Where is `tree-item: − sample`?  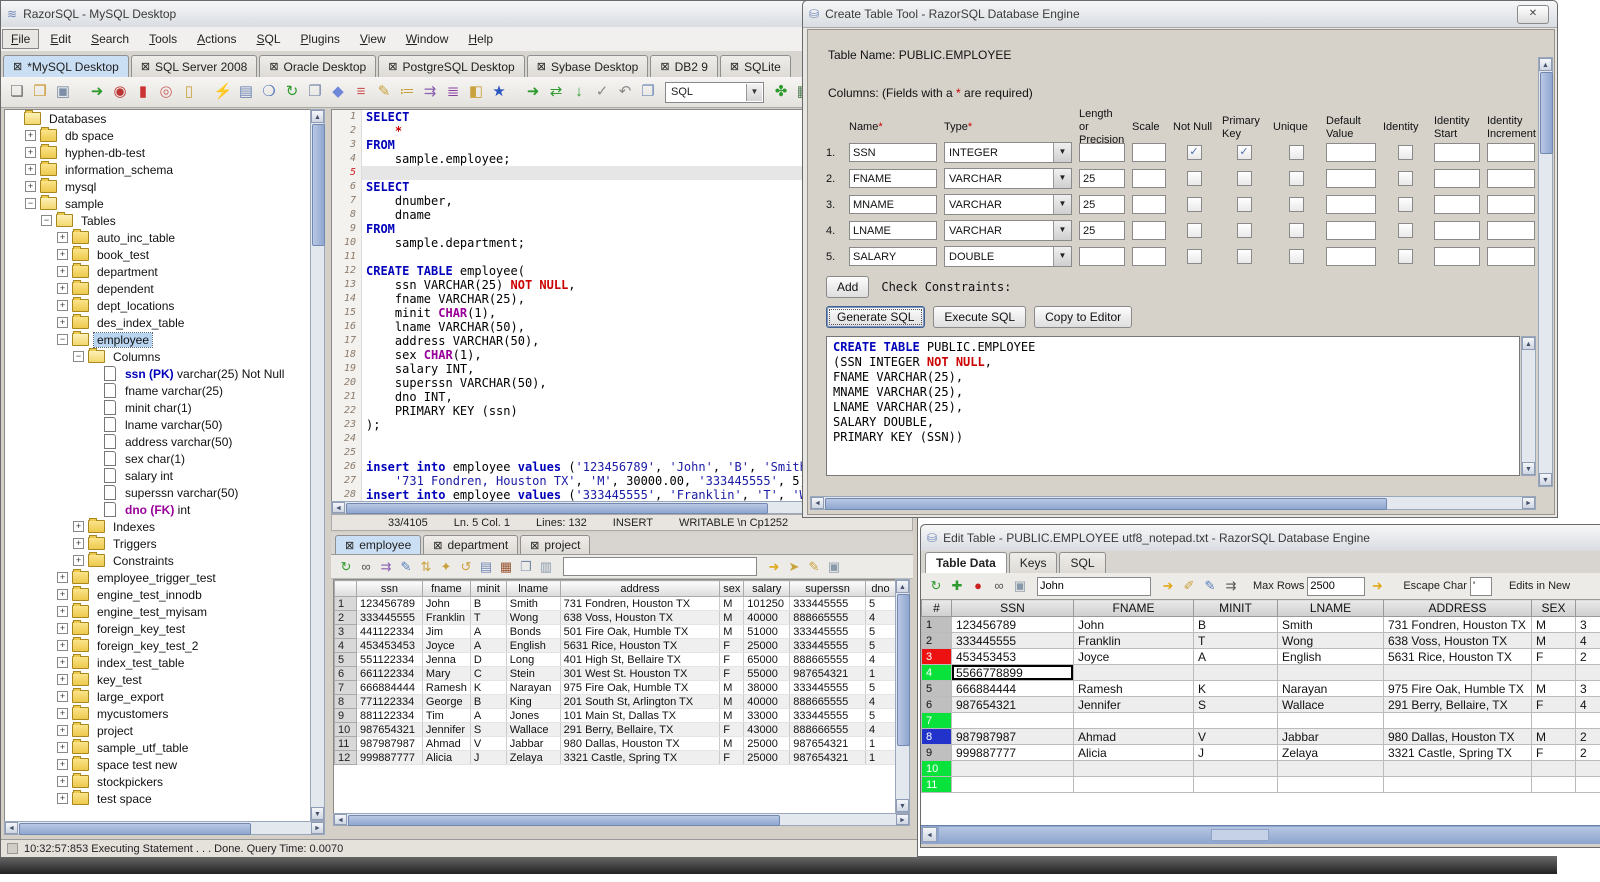
tree-item: − sample is located at coordinates (158, 203).